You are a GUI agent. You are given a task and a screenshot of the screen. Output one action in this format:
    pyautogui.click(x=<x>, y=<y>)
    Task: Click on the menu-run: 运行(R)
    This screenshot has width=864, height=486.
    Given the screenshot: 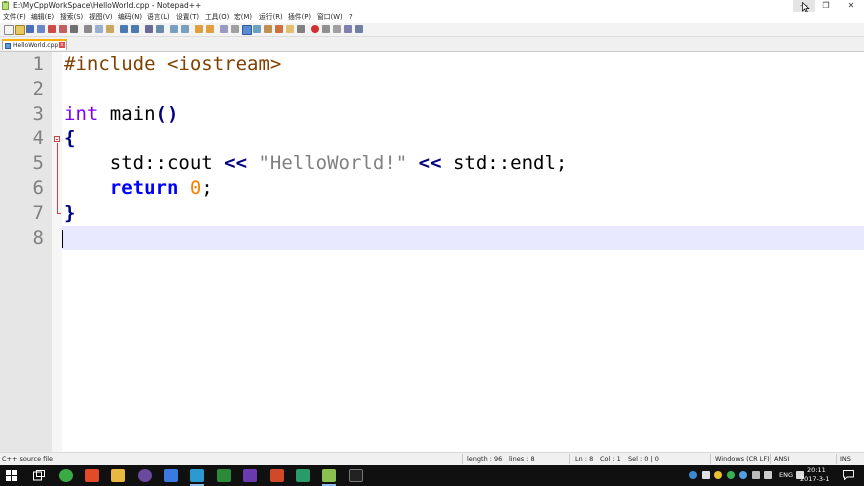 What is the action you would take?
    pyautogui.click(x=271, y=17)
    